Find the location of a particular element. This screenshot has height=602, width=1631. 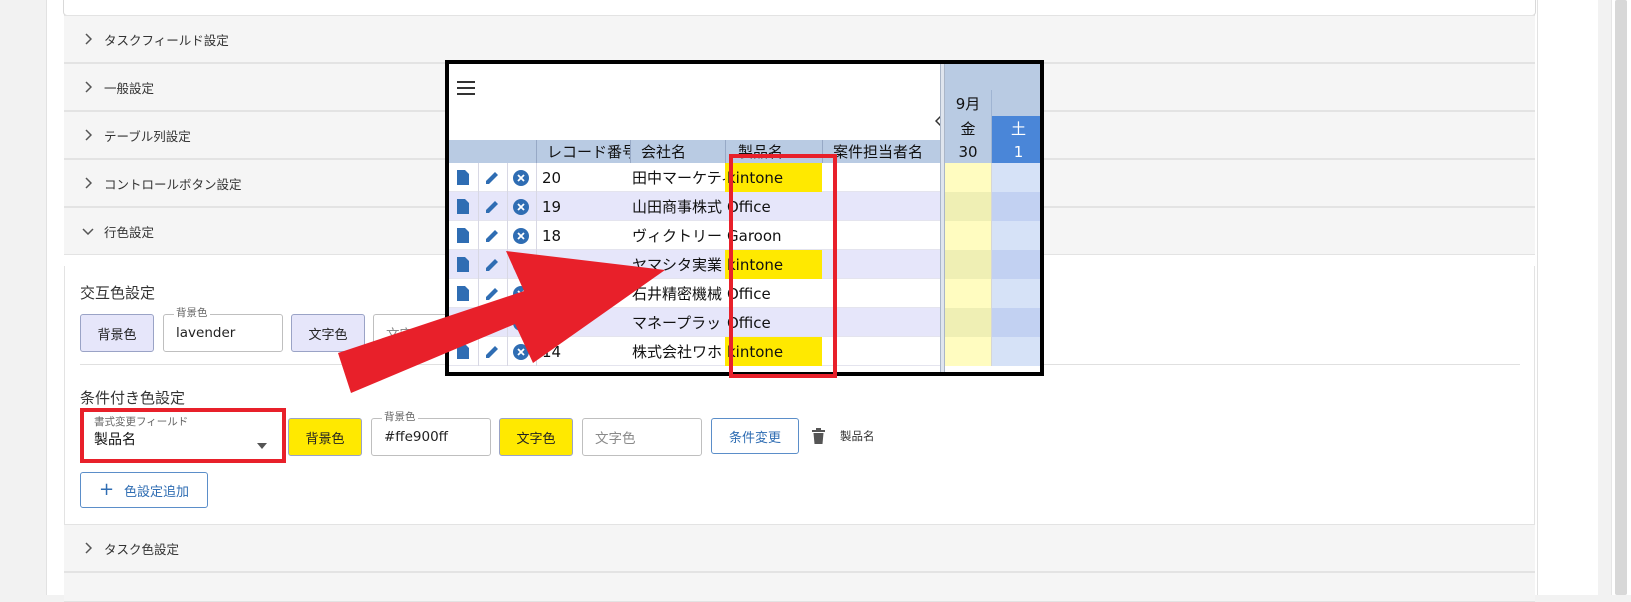

column-header-record-number: レコード番号 is located at coordinates (583, 151).